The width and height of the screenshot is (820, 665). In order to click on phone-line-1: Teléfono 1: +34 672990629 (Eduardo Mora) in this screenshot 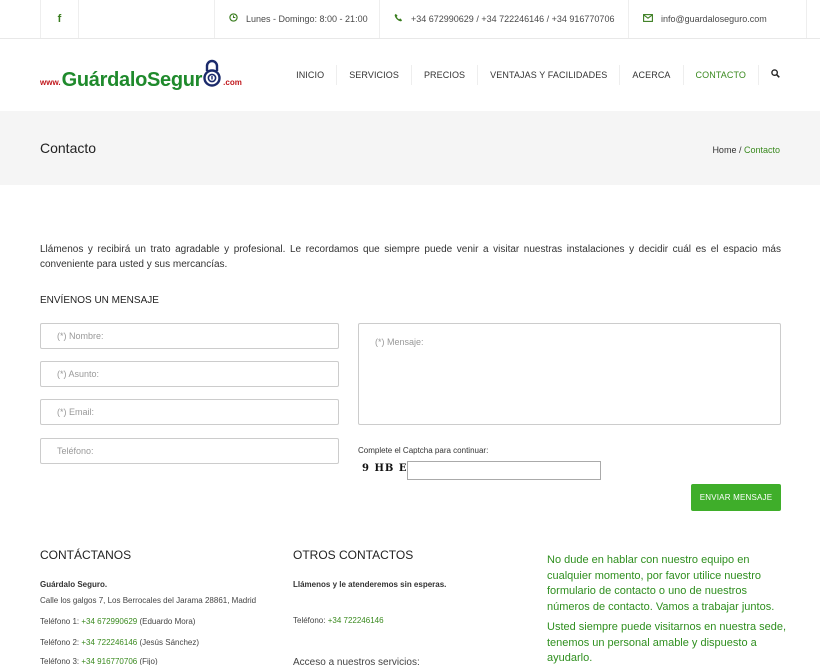, I will do `click(117, 621)`.